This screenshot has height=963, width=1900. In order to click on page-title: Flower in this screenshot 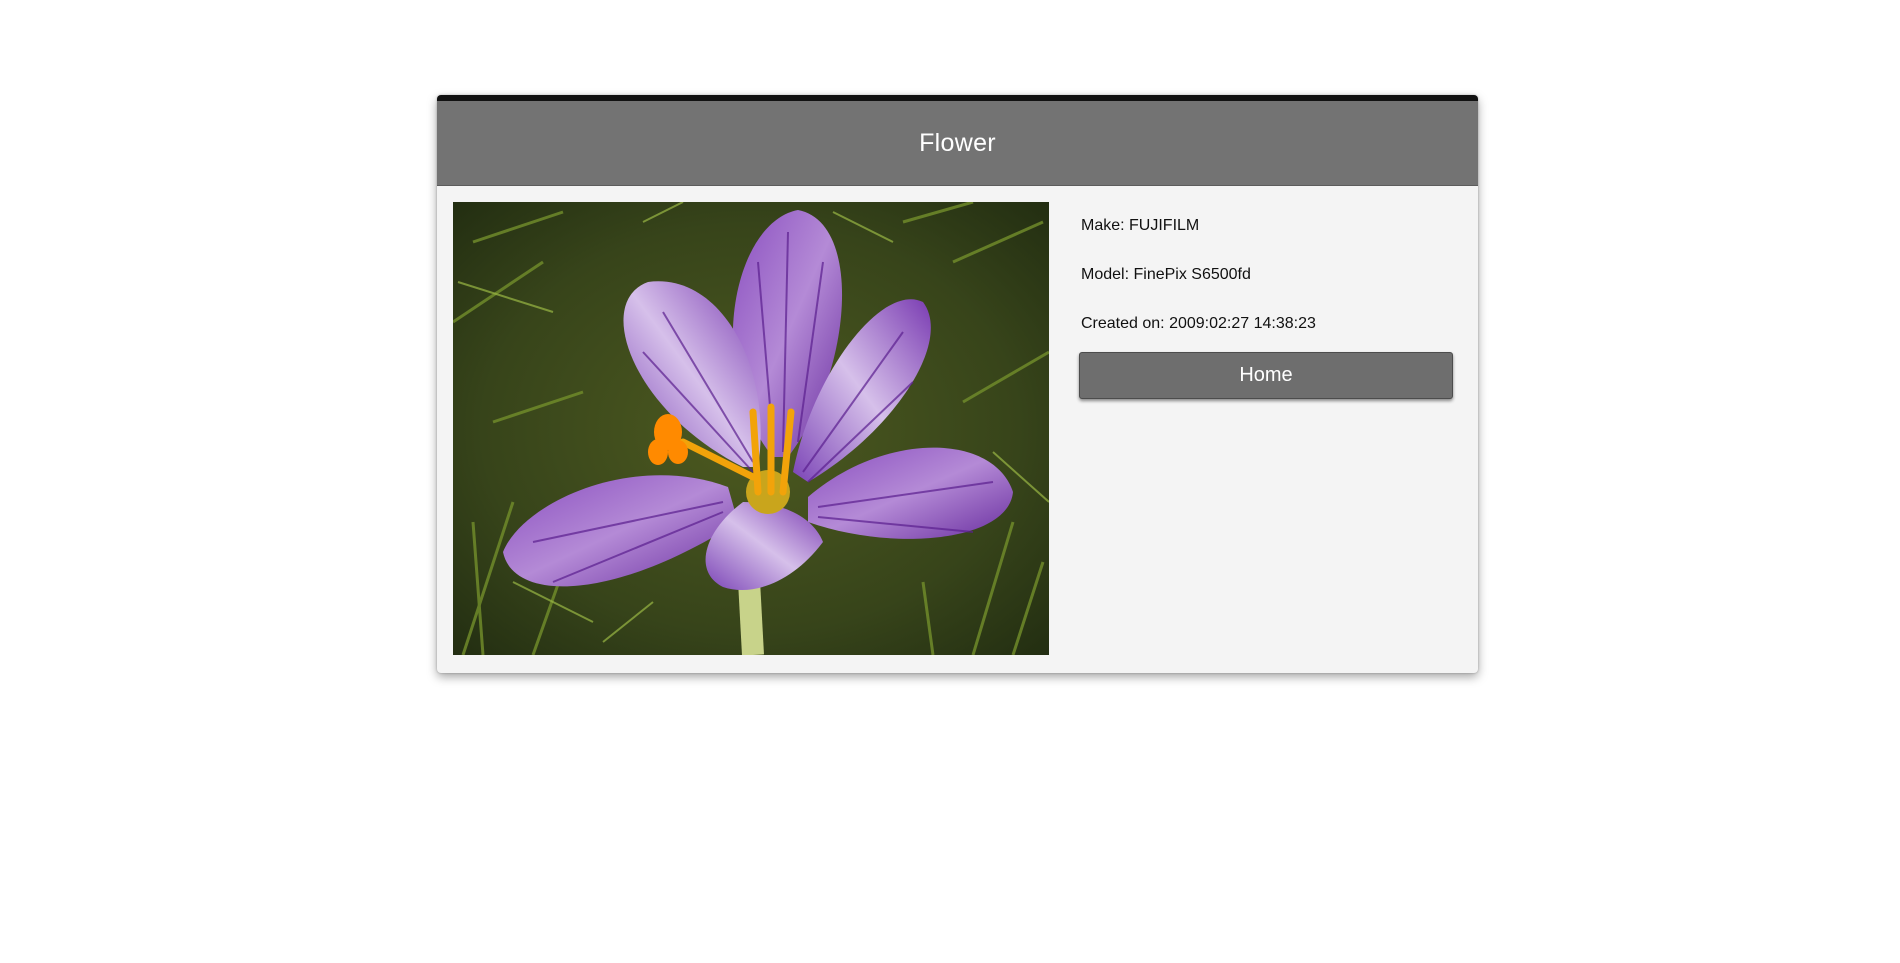, I will do `click(957, 142)`.